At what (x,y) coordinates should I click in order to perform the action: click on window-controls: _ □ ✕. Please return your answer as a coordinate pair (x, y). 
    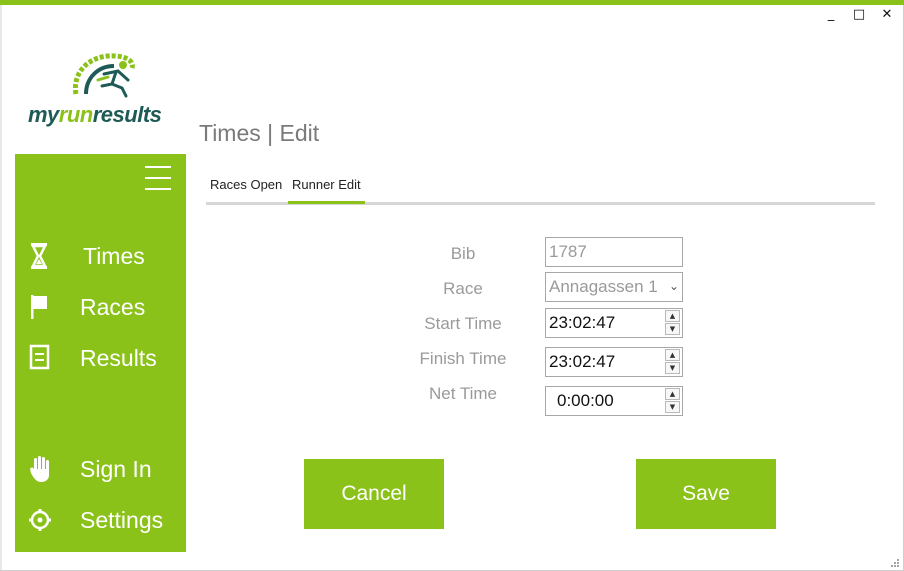
    Looking at the image, I should click on (859, 15).